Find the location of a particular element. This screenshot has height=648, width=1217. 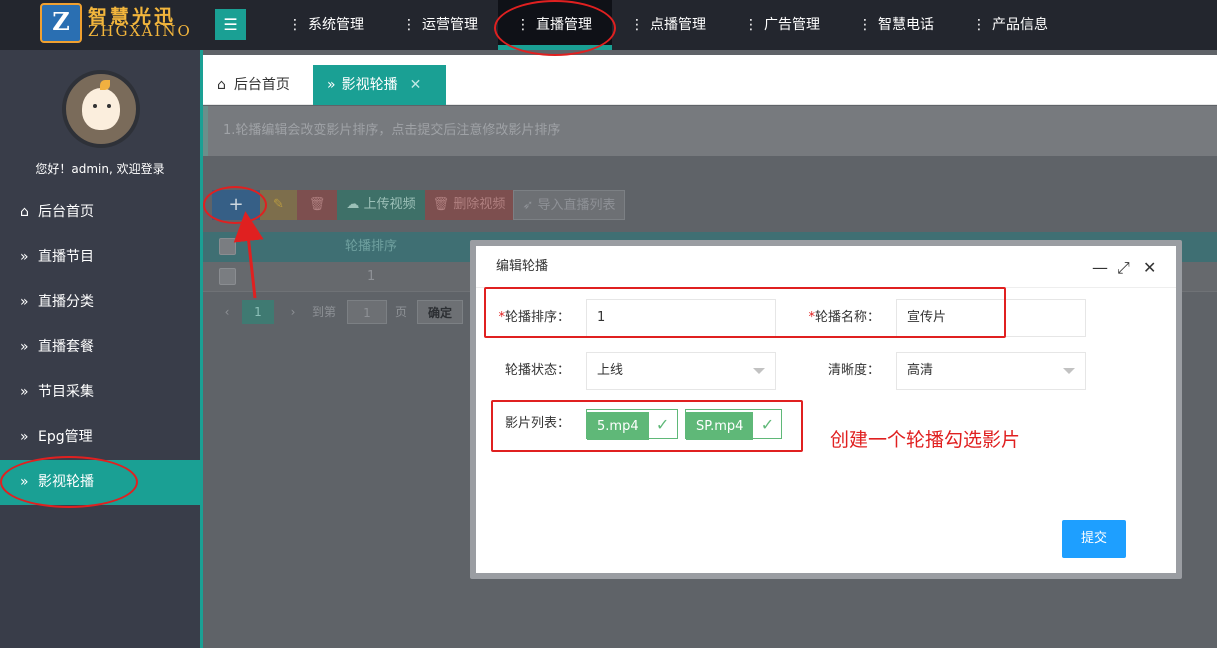

sidebar-item-carousel: » 影视轮播 is located at coordinates (100, 482).